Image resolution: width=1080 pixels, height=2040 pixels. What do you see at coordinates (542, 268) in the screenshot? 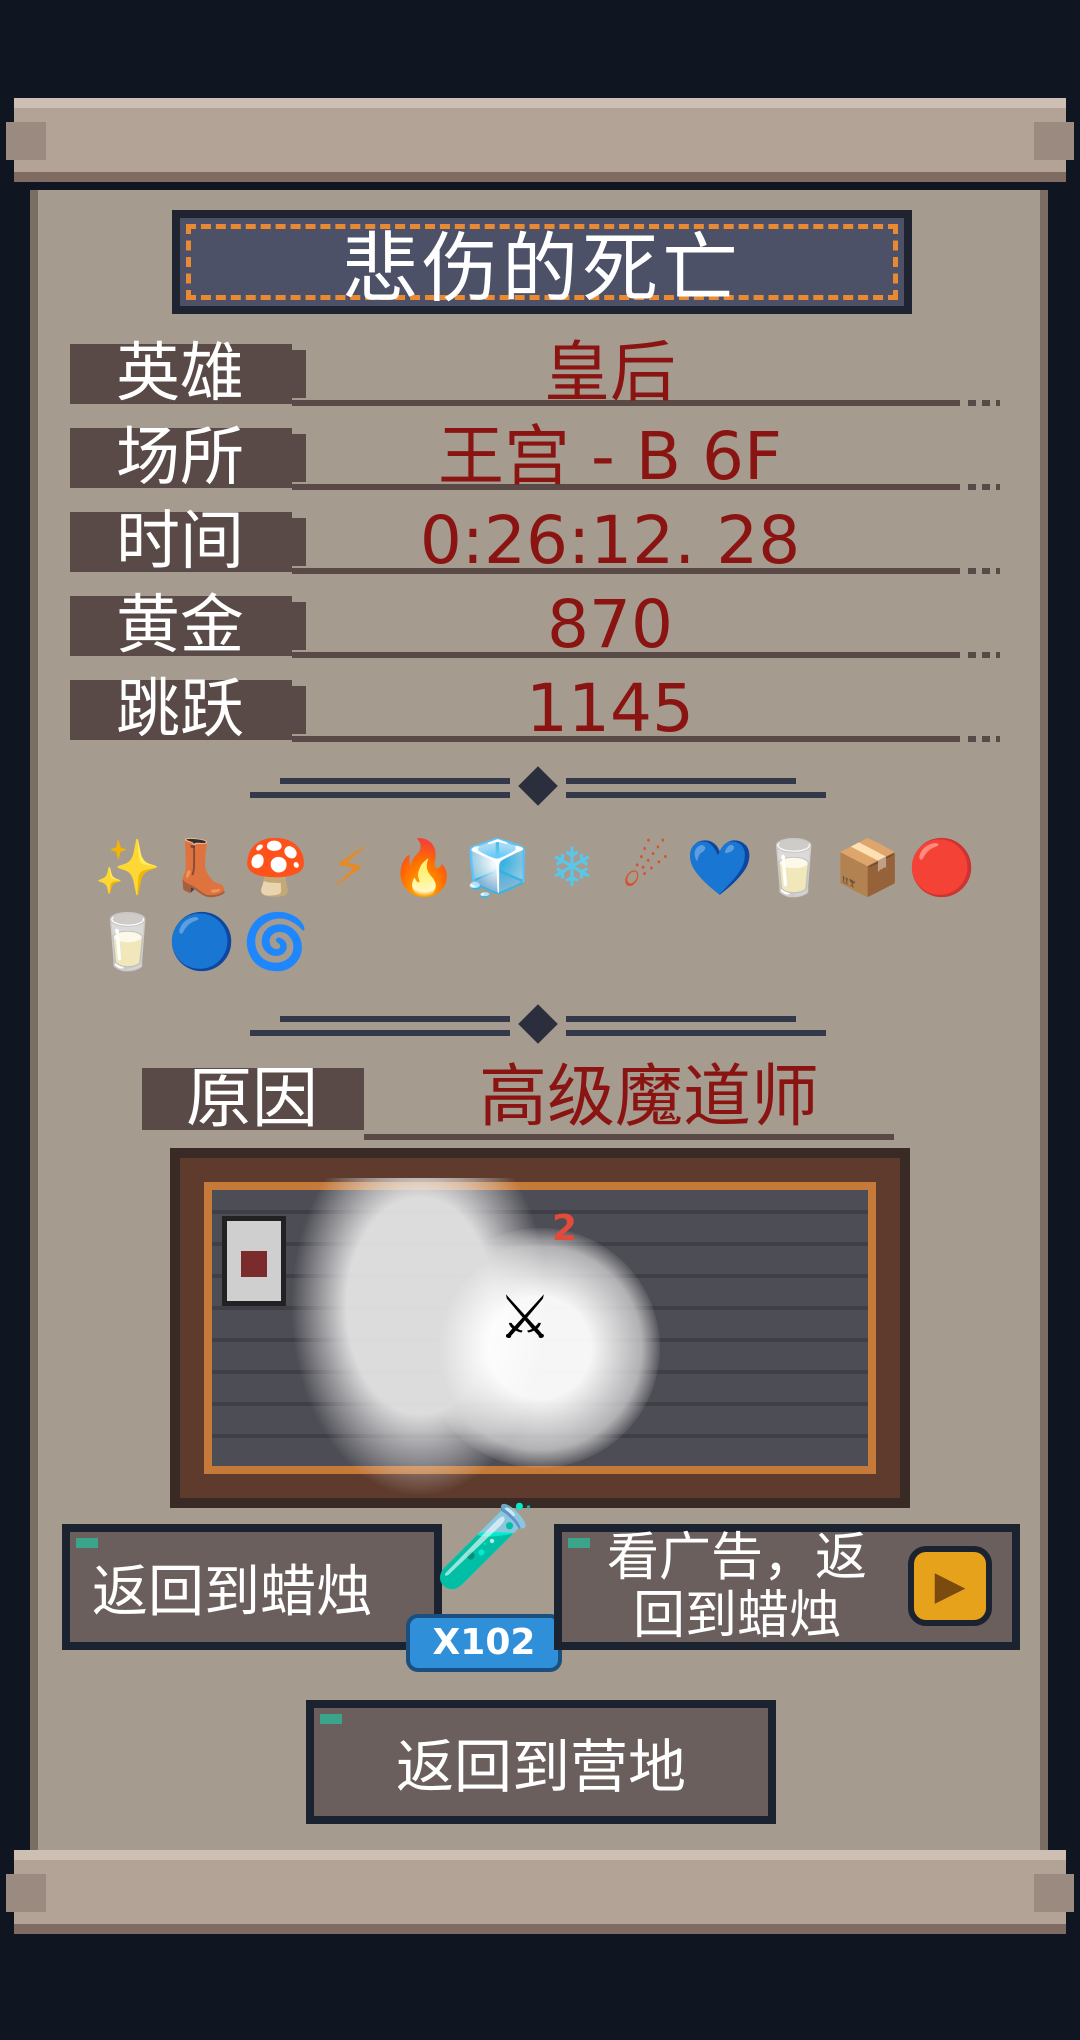
I see `page-title: 悲伤的死亡` at bounding box center [542, 268].